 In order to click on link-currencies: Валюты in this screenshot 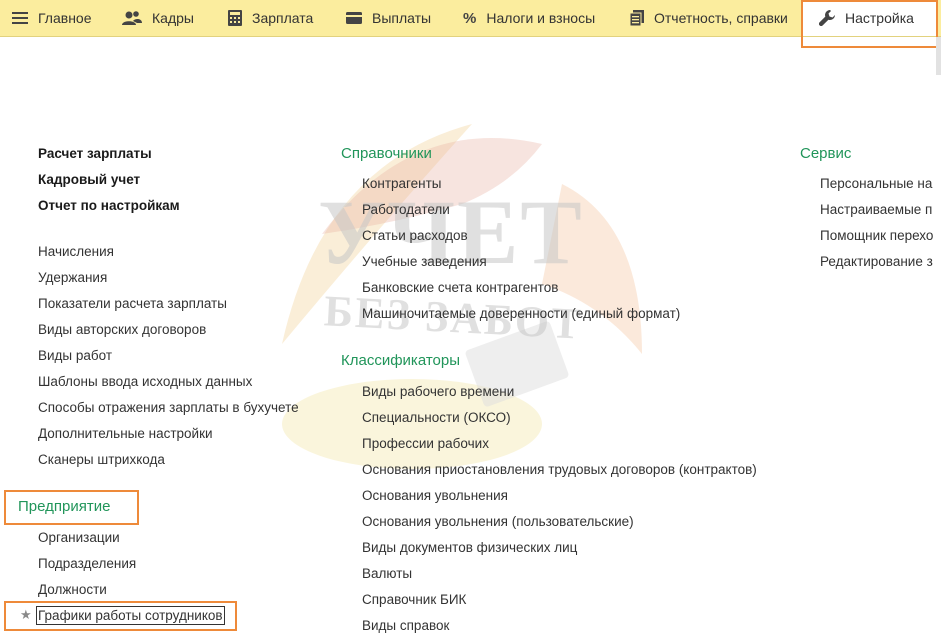, I will do `click(387, 573)`.